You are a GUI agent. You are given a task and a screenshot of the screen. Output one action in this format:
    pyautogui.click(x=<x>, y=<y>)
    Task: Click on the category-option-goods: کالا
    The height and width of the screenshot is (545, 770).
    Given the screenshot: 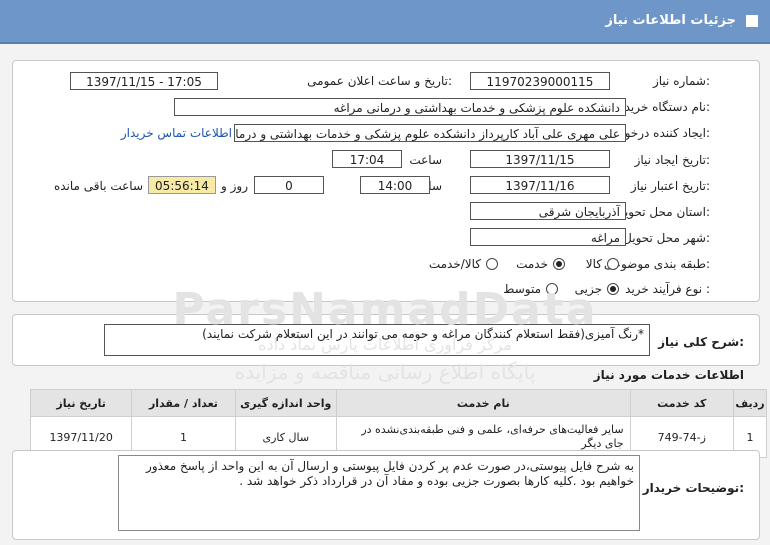 What is the action you would take?
    pyautogui.click(x=593, y=264)
    